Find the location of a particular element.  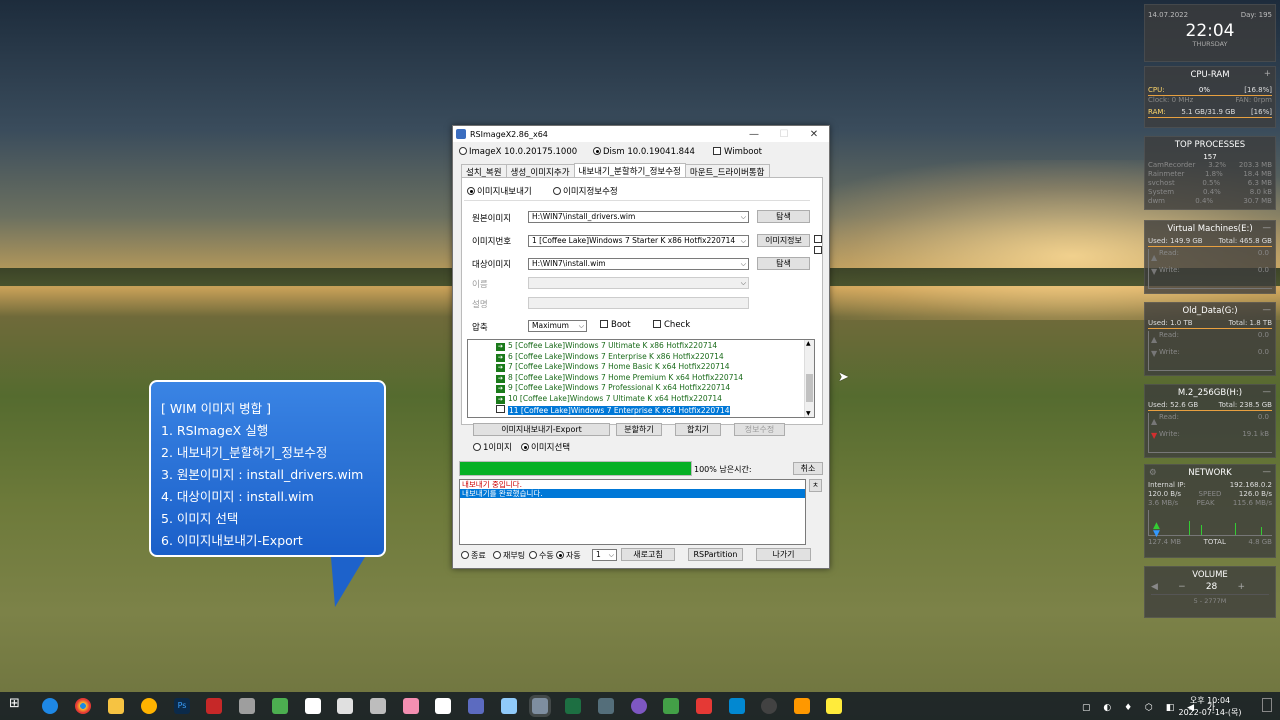

check-label: Check is located at coordinates (677, 325).